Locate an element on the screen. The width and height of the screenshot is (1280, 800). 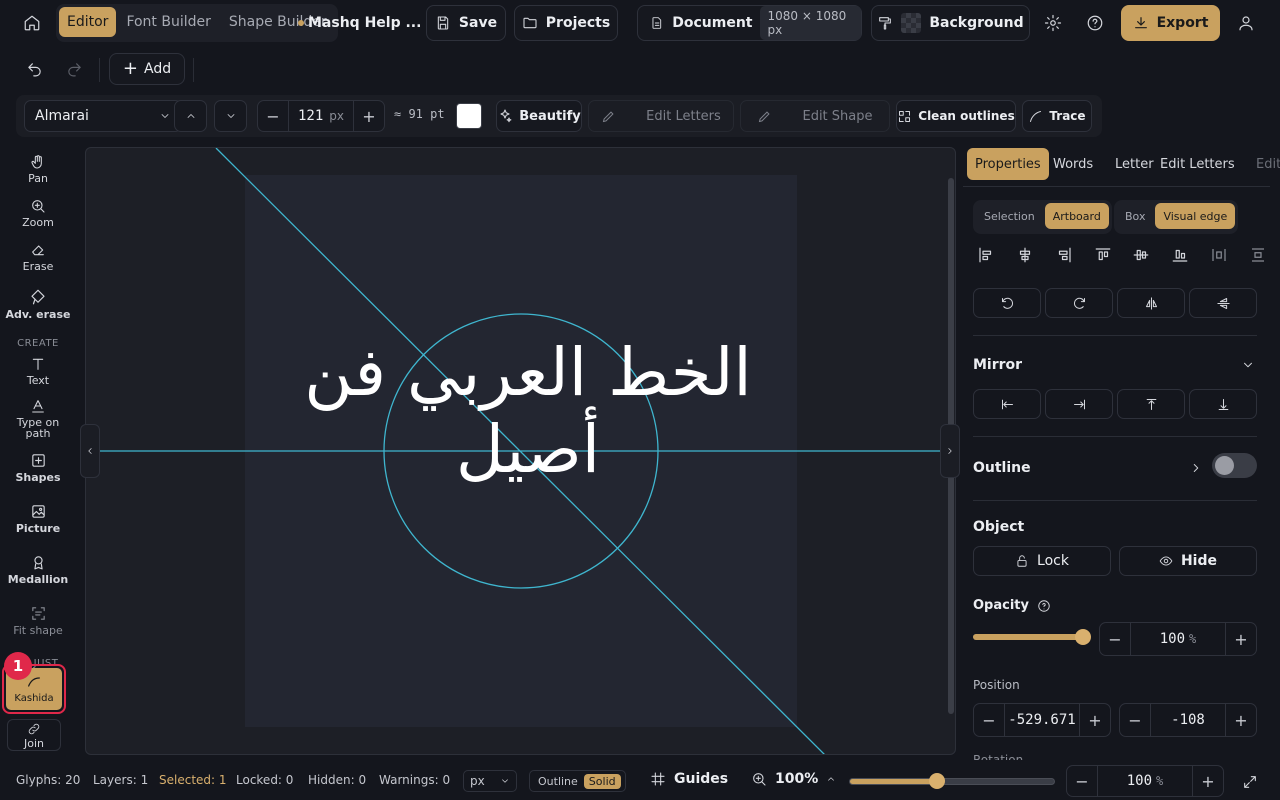
tool-medallion: Medallion is located at coordinates (38, 569).